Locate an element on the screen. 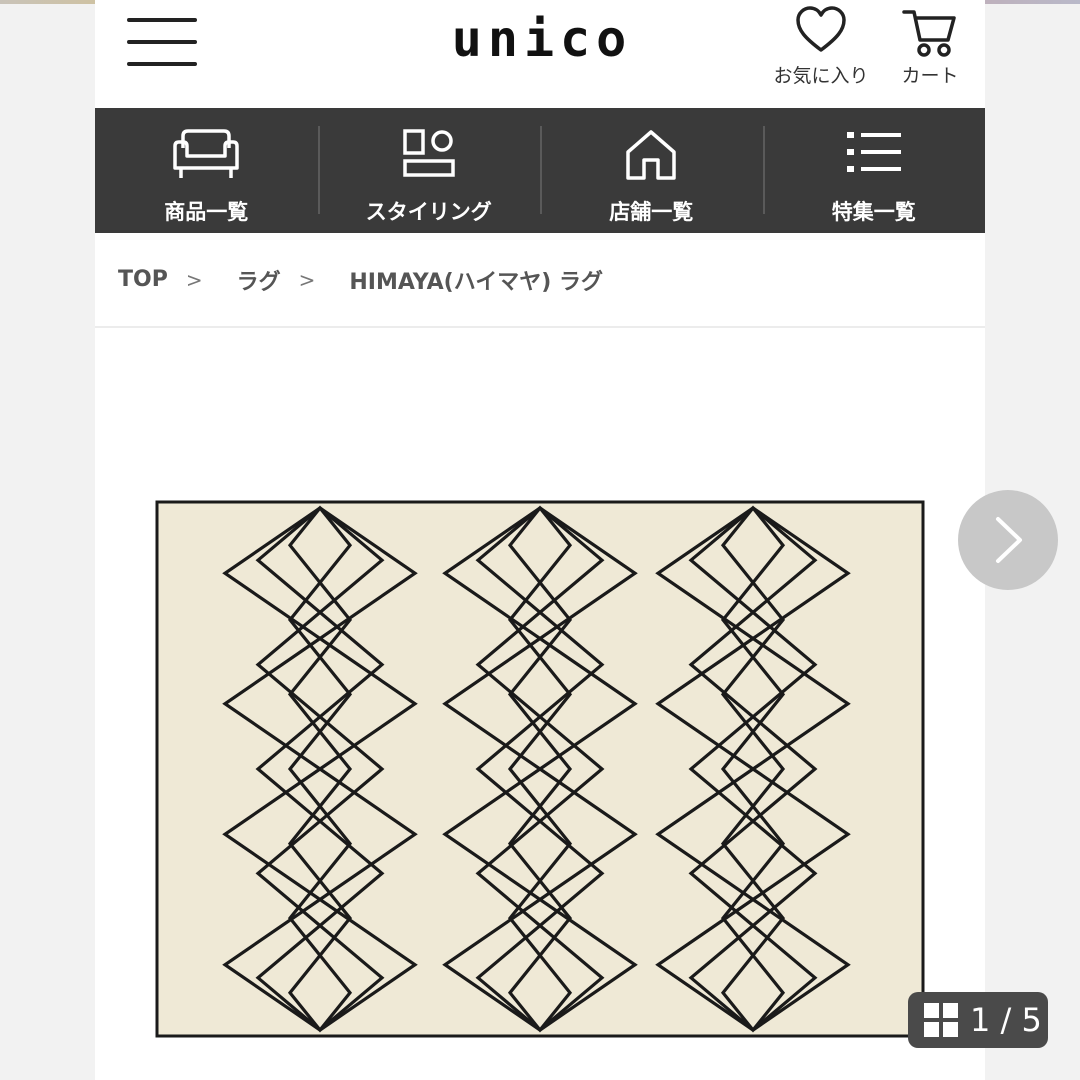 The width and height of the screenshot is (1080, 1080). styling-icon is located at coordinates (429, 153).